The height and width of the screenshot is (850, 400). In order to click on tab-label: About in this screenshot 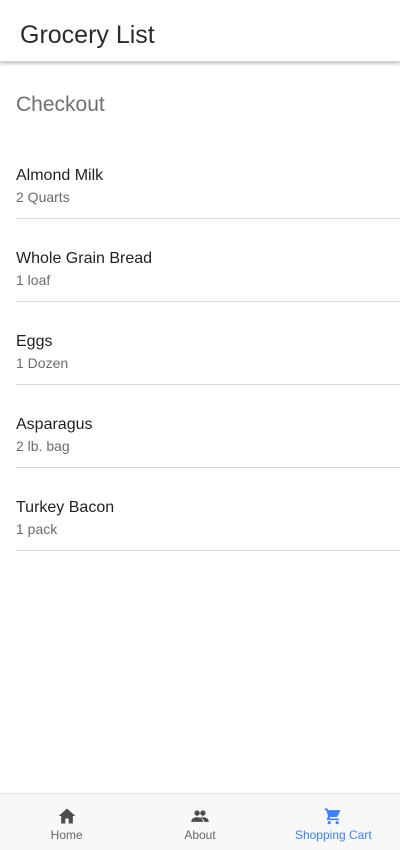, I will do `click(200, 835)`.